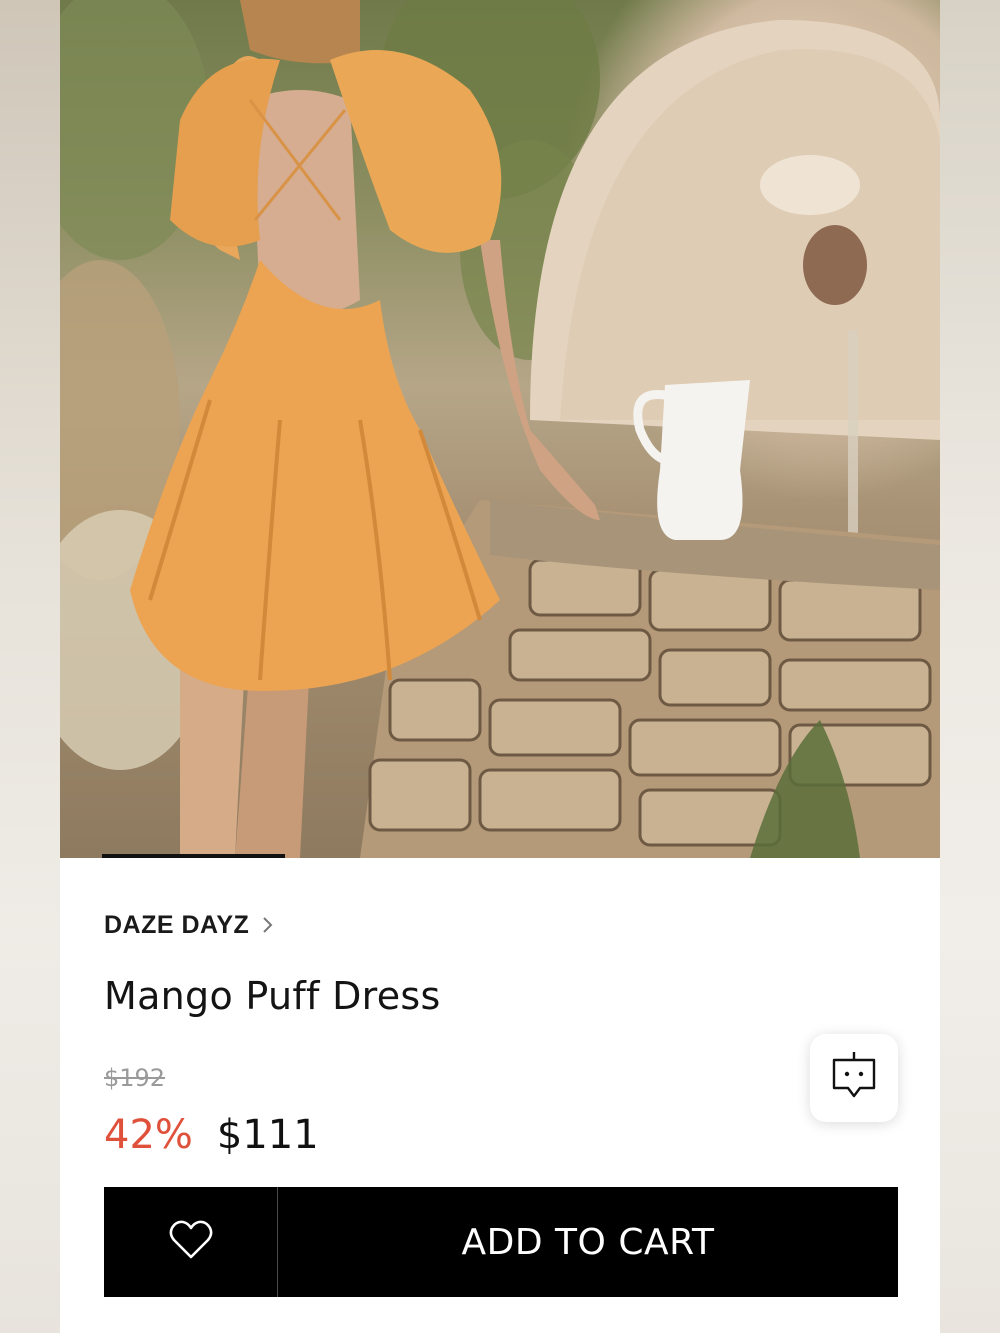 The width and height of the screenshot is (1000, 1333). I want to click on add-to-cart-button: ADD TO CART, so click(588, 1242).